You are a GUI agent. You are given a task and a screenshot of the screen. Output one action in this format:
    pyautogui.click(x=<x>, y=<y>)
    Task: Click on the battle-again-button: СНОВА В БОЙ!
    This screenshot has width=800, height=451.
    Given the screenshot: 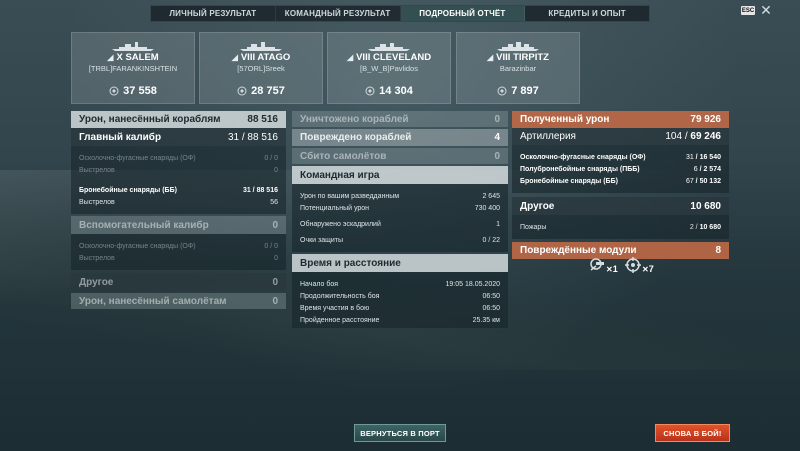 What is the action you would take?
    pyautogui.click(x=692, y=433)
    